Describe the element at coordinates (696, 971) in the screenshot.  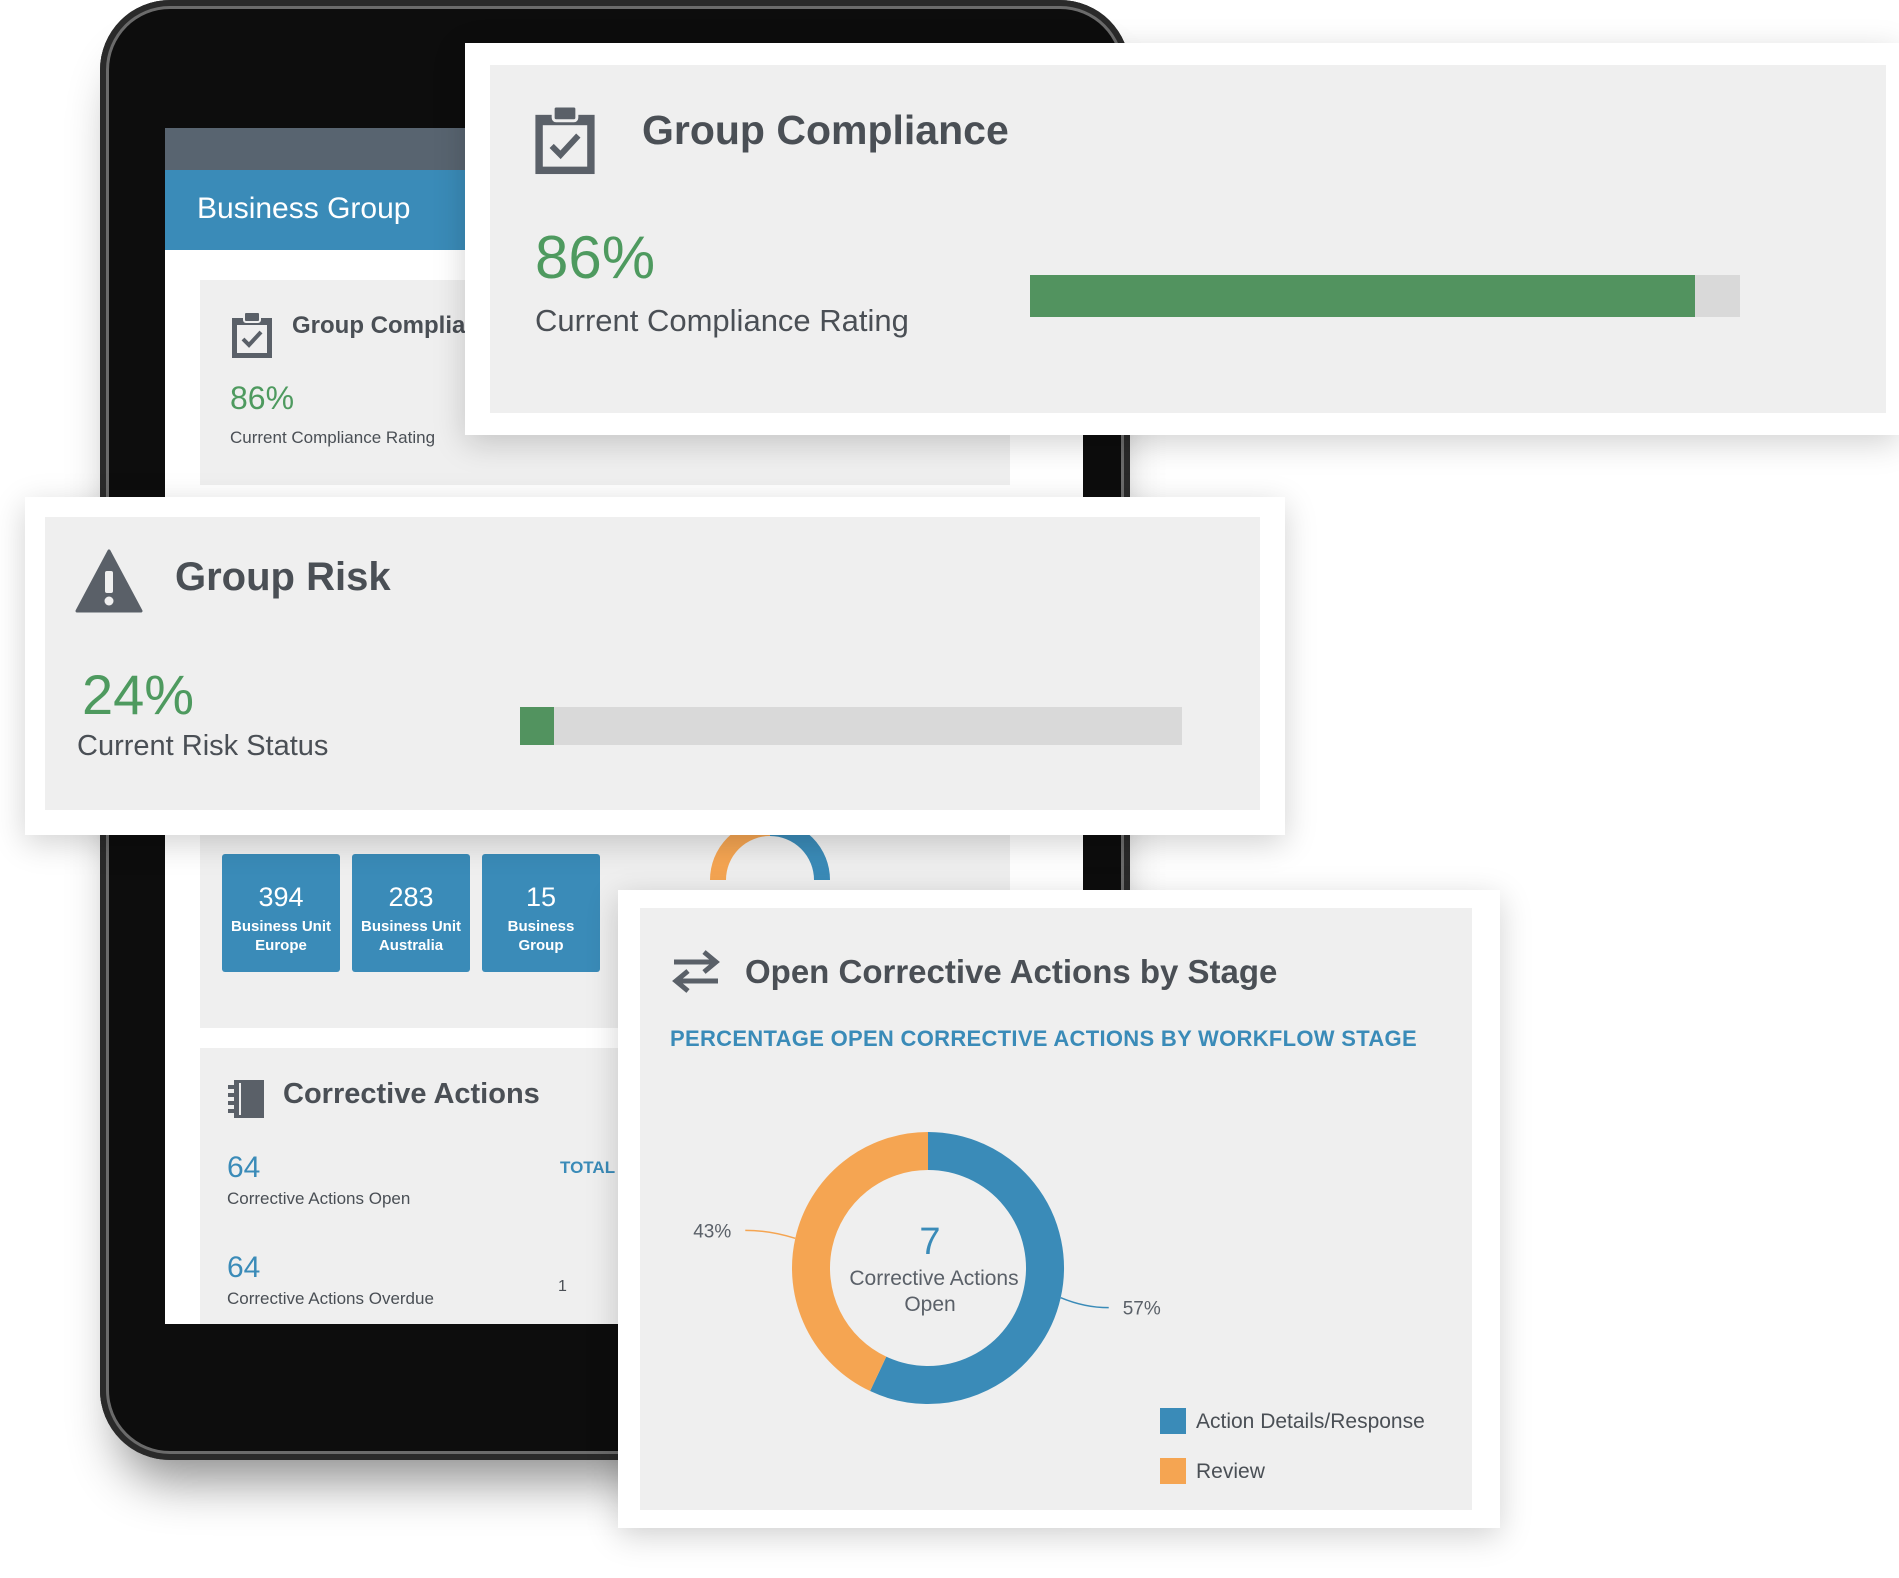
I see `arrows-exchange-icon` at that location.